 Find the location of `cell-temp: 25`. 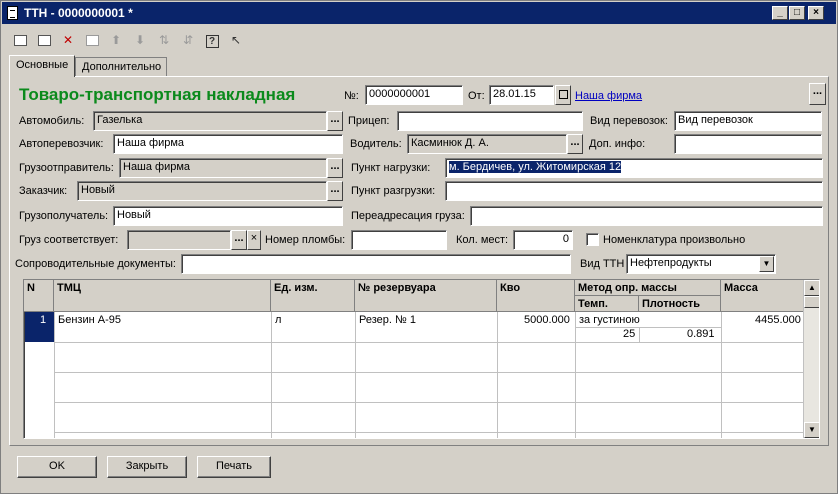

cell-temp: 25 is located at coordinates (629, 334).